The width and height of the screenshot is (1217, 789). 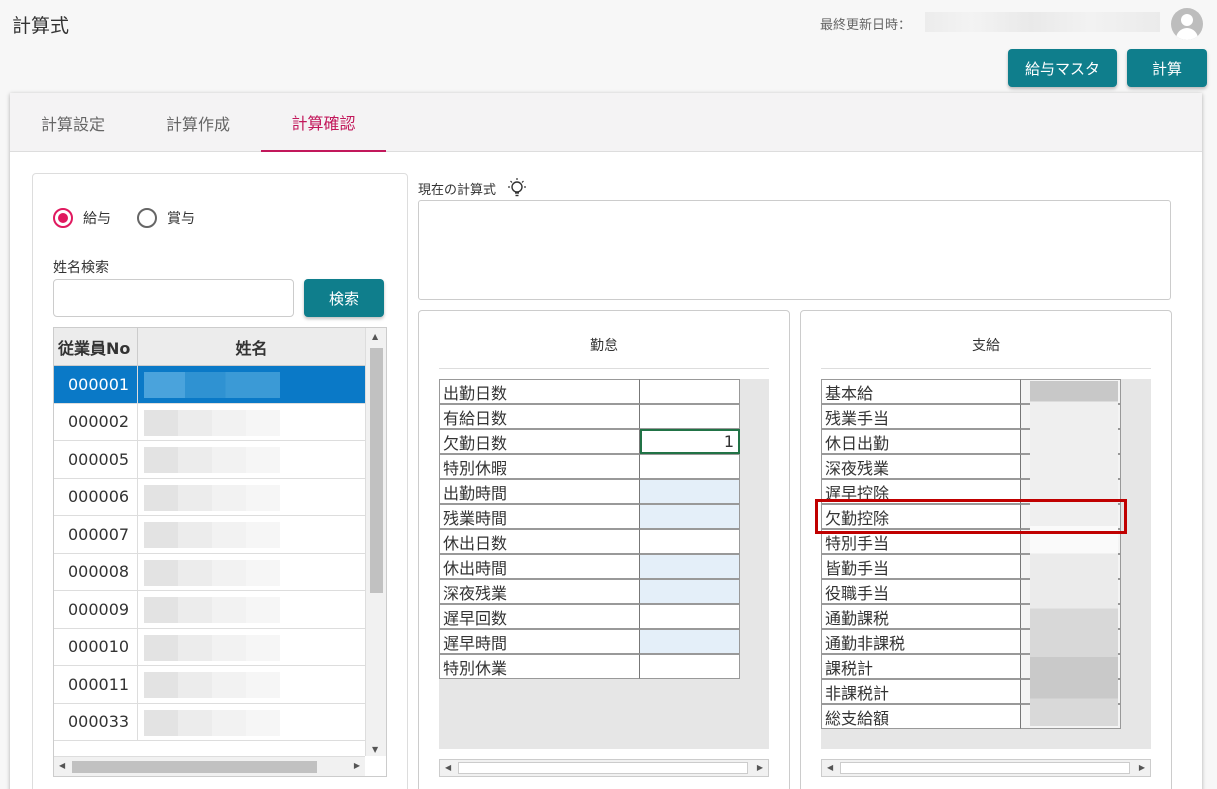 What do you see at coordinates (590, 491) in the screenshot?
I see `attendance-row: 出勤時間` at bounding box center [590, 491].